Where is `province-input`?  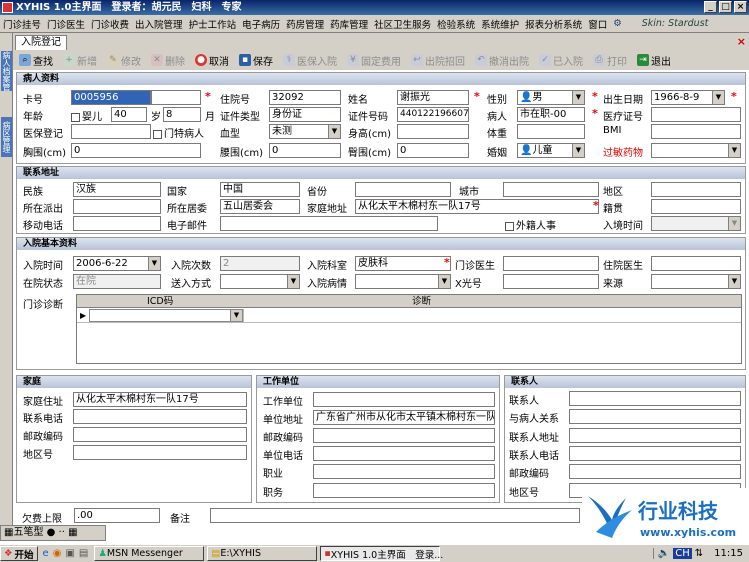 province-input is located at coordinates (403, 189).